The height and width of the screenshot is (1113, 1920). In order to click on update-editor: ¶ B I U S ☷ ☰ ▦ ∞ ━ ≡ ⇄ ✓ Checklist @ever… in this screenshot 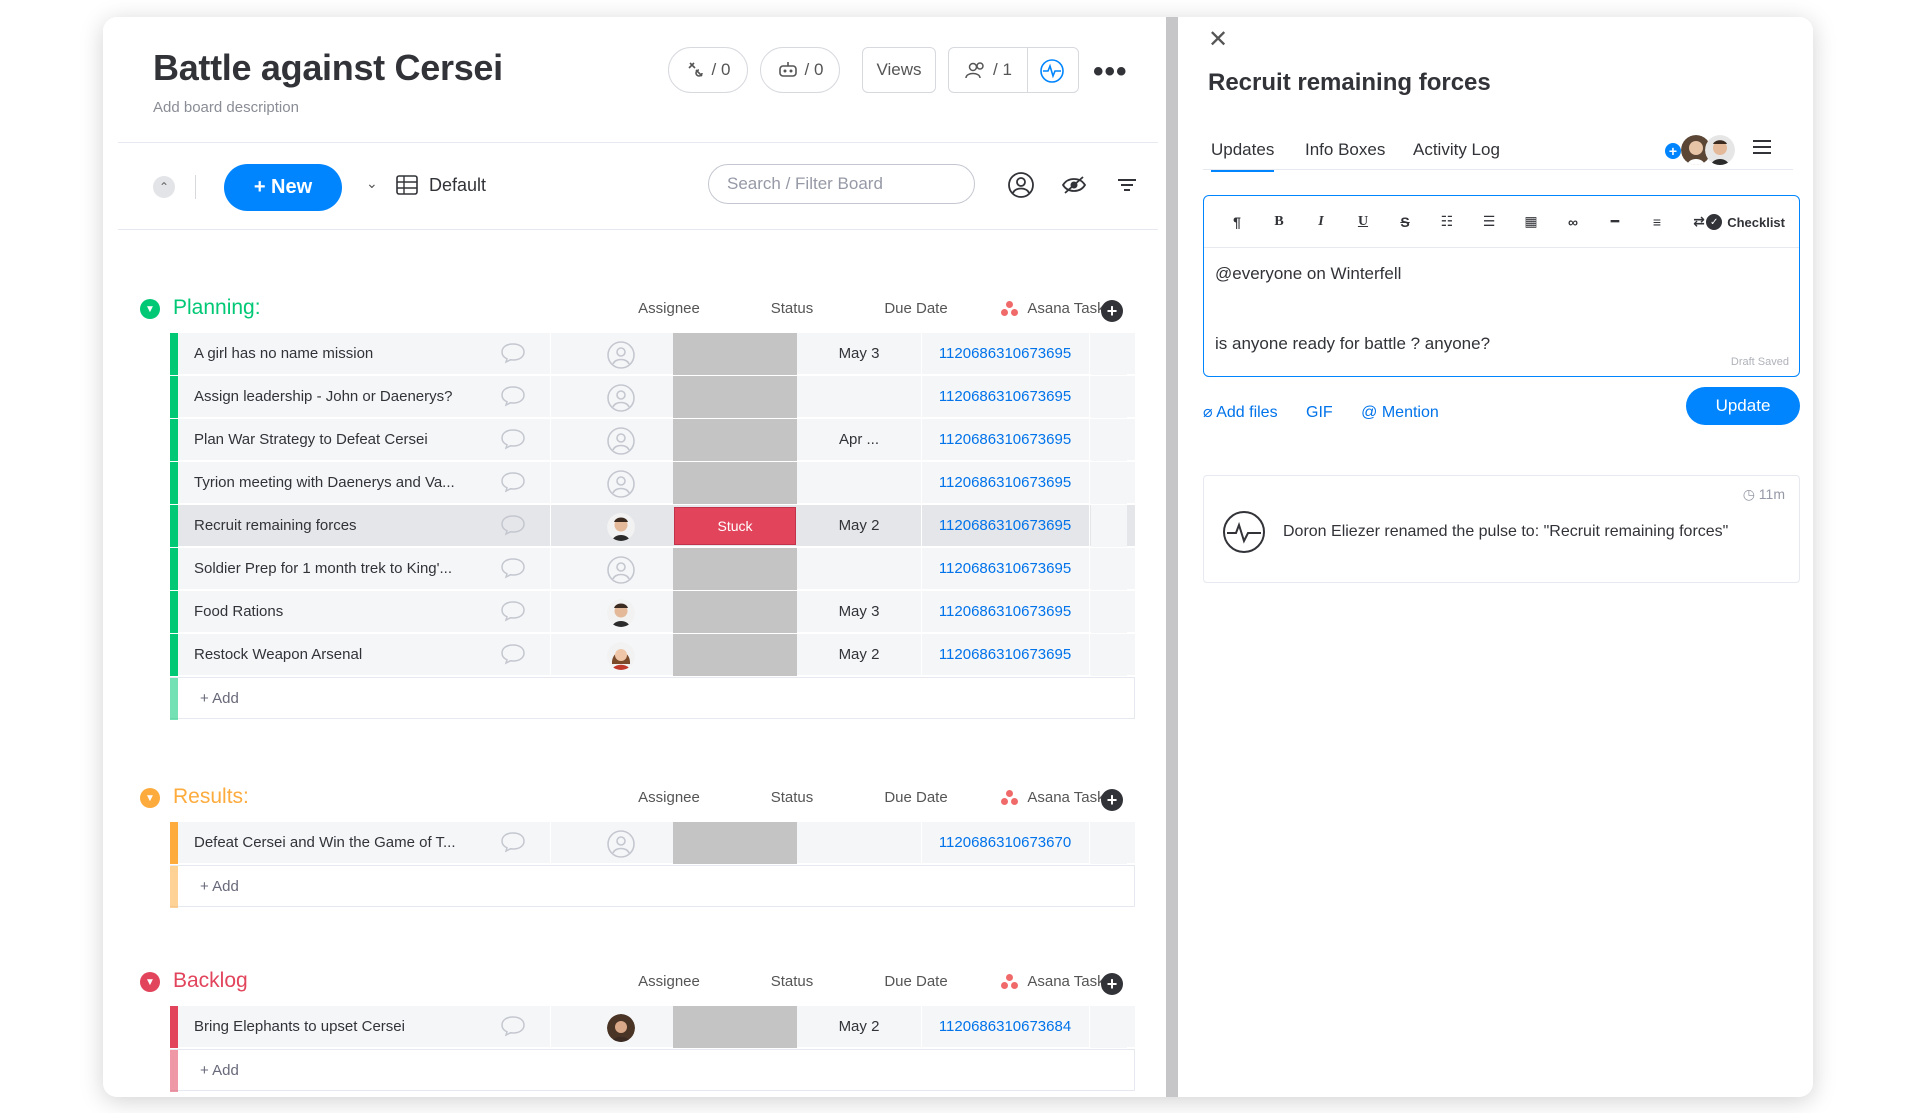, I will do `click(1501, 286)`.